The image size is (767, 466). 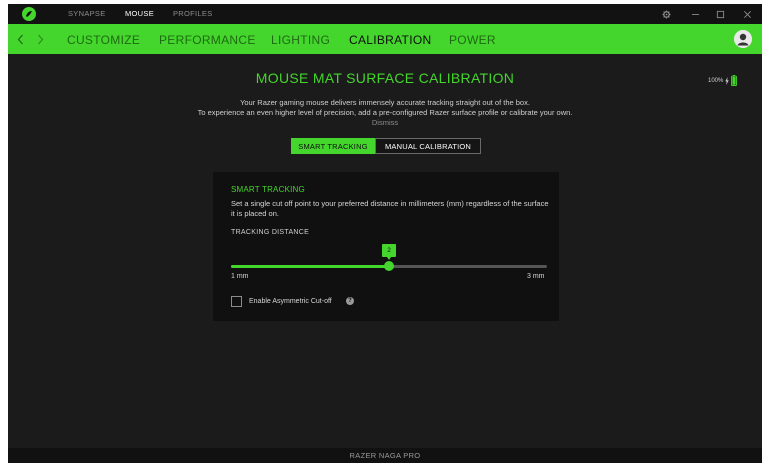 I want to click on maximize-icon, so click(x=720, y=14).